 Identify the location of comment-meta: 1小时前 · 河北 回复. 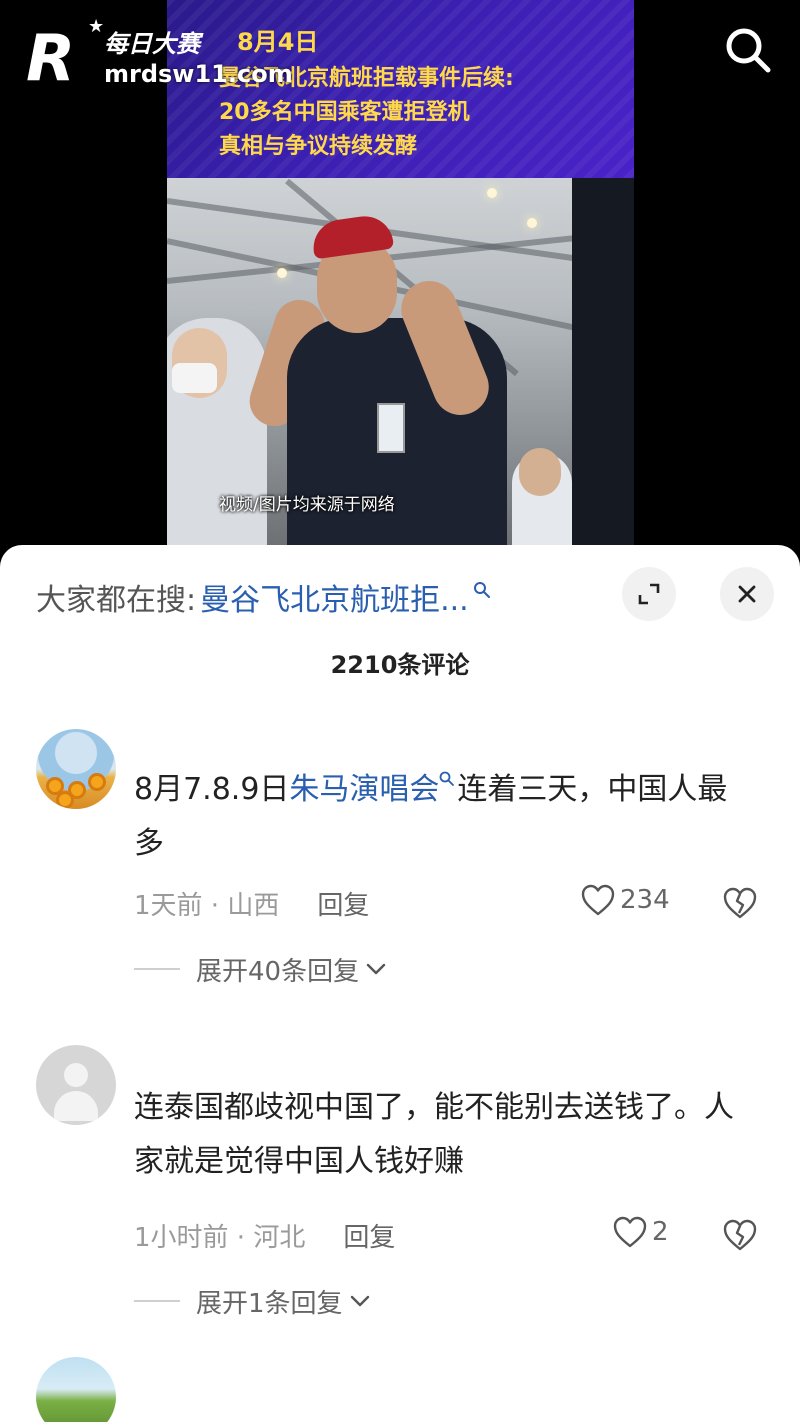
(264, 1235).